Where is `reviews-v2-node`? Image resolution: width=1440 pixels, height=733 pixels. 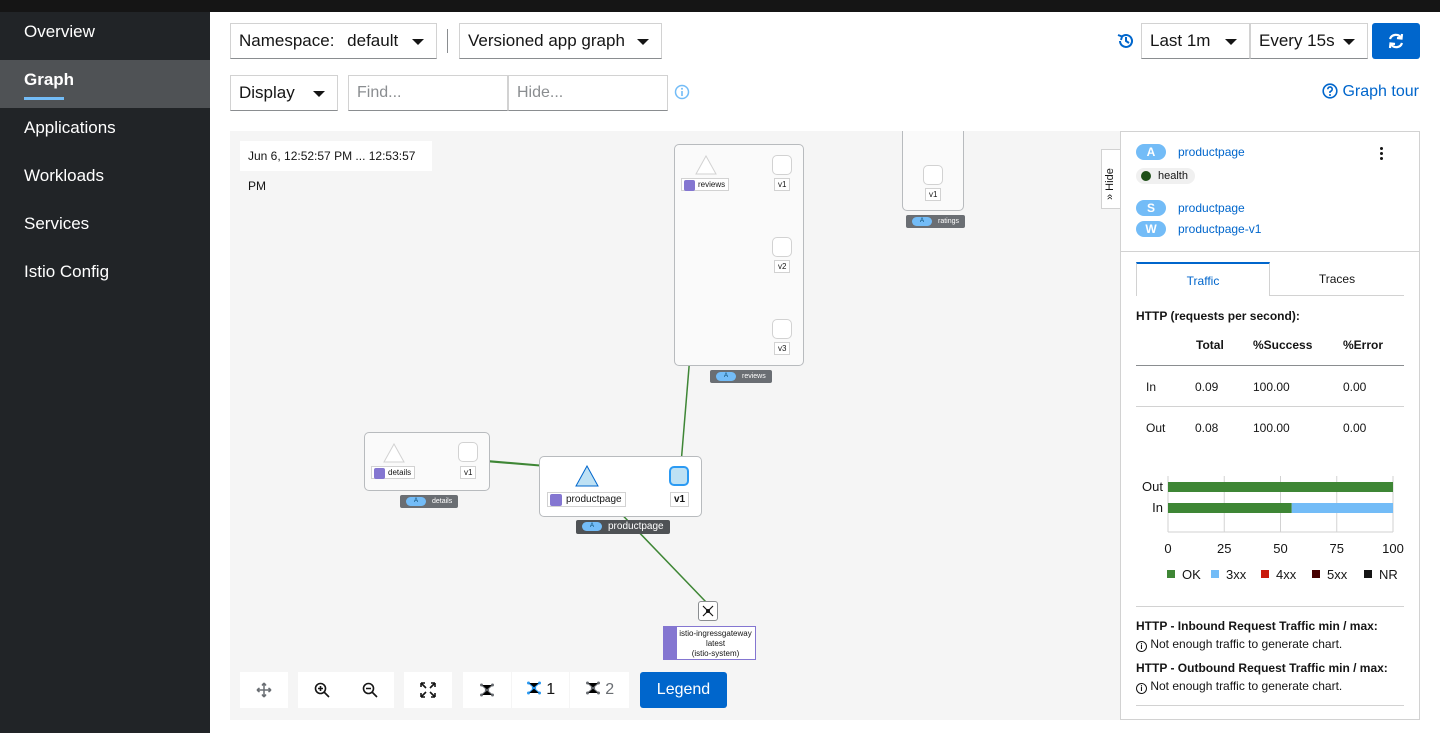 reviews-v2-node is located at coordinates (782, 247).